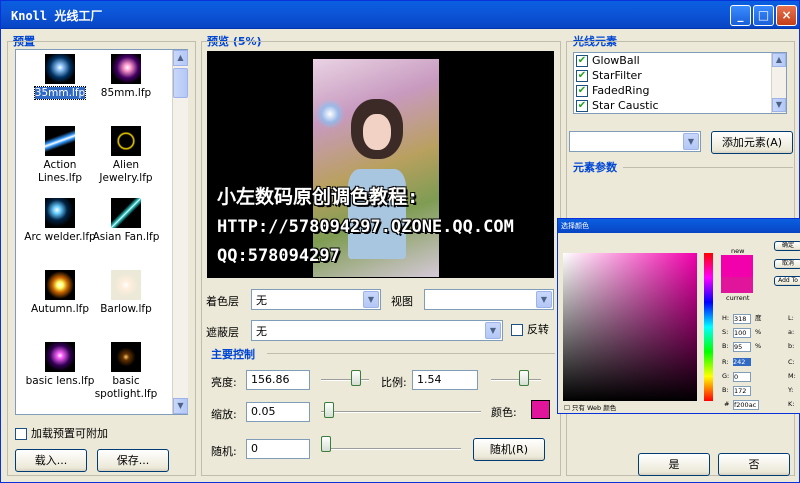 The height and width of the screenshot is (483, 800). Describe the element at coordinates (635, 141) in the screenshot. I see `element-type-select: ▼` at that location.